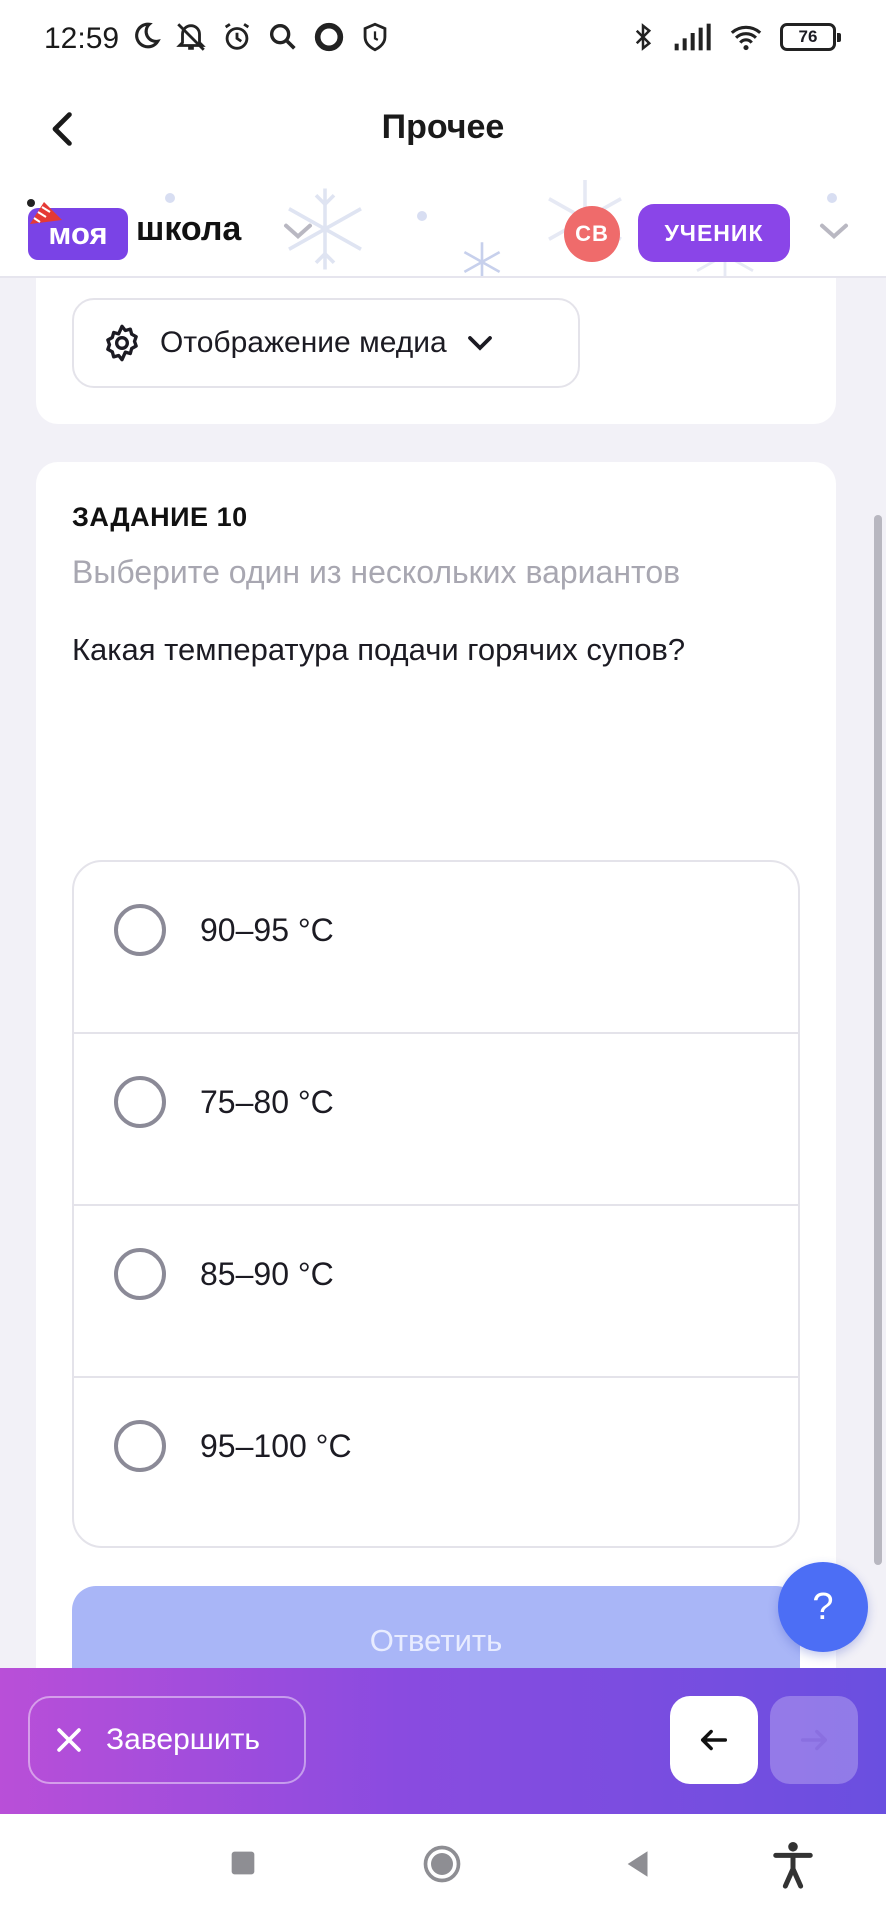 This screenshot has height=1920, width=886. I want to click on media-display-label: Отображение медиа, so click(303, 342).